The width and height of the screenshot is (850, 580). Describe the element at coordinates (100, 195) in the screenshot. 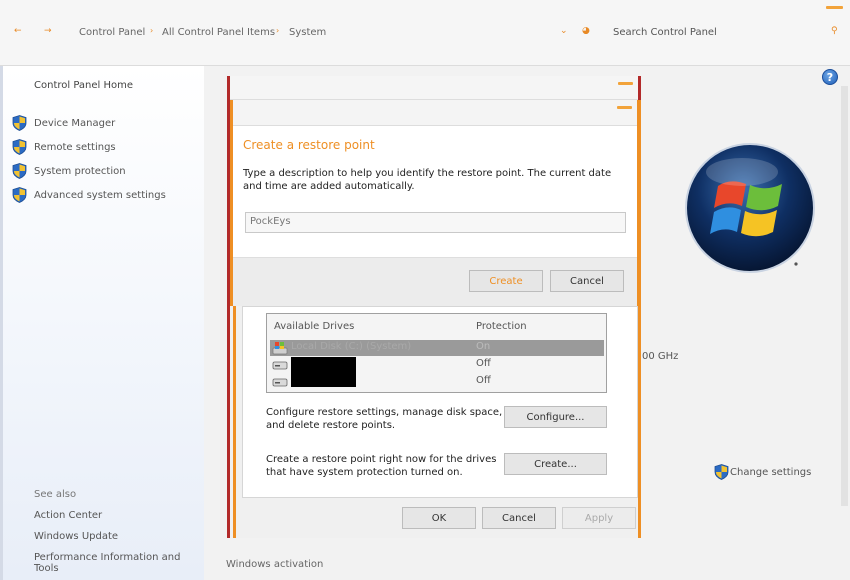

I see `task-label: Advanced system settings` at that location.